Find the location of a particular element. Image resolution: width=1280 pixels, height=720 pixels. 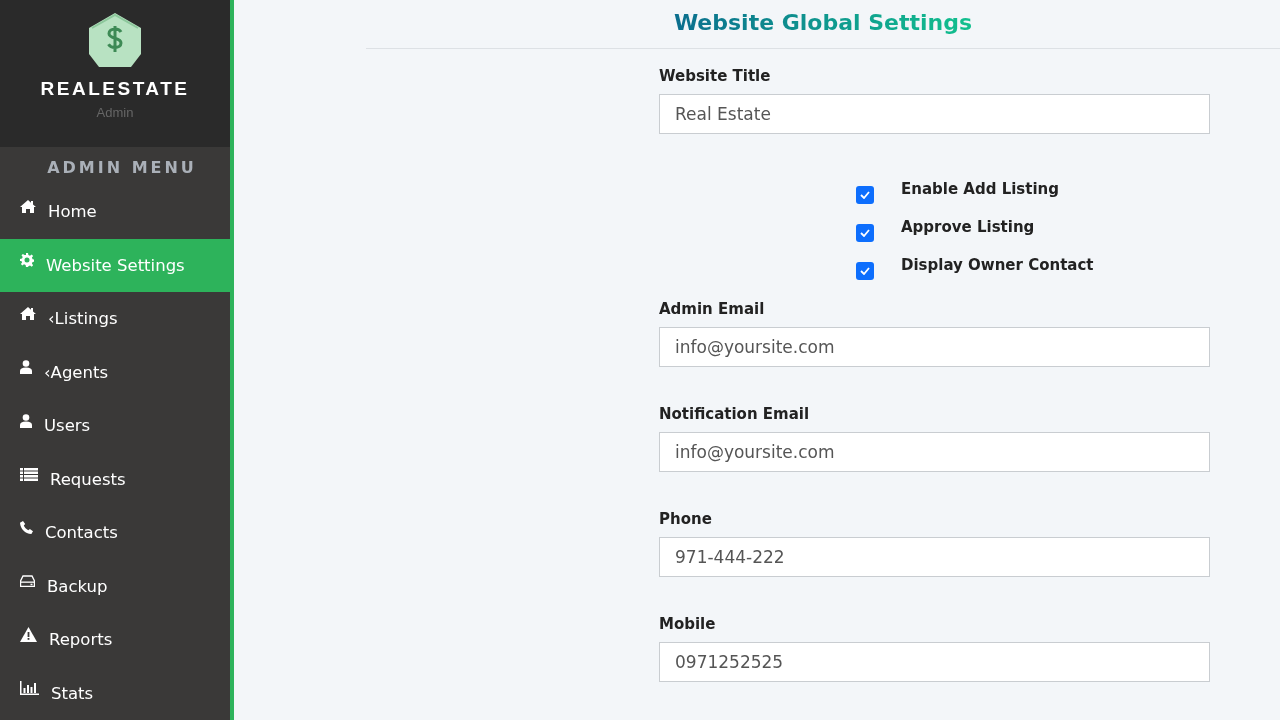

checkbox-label: Approve Listing is located at coordinates (968, 227).